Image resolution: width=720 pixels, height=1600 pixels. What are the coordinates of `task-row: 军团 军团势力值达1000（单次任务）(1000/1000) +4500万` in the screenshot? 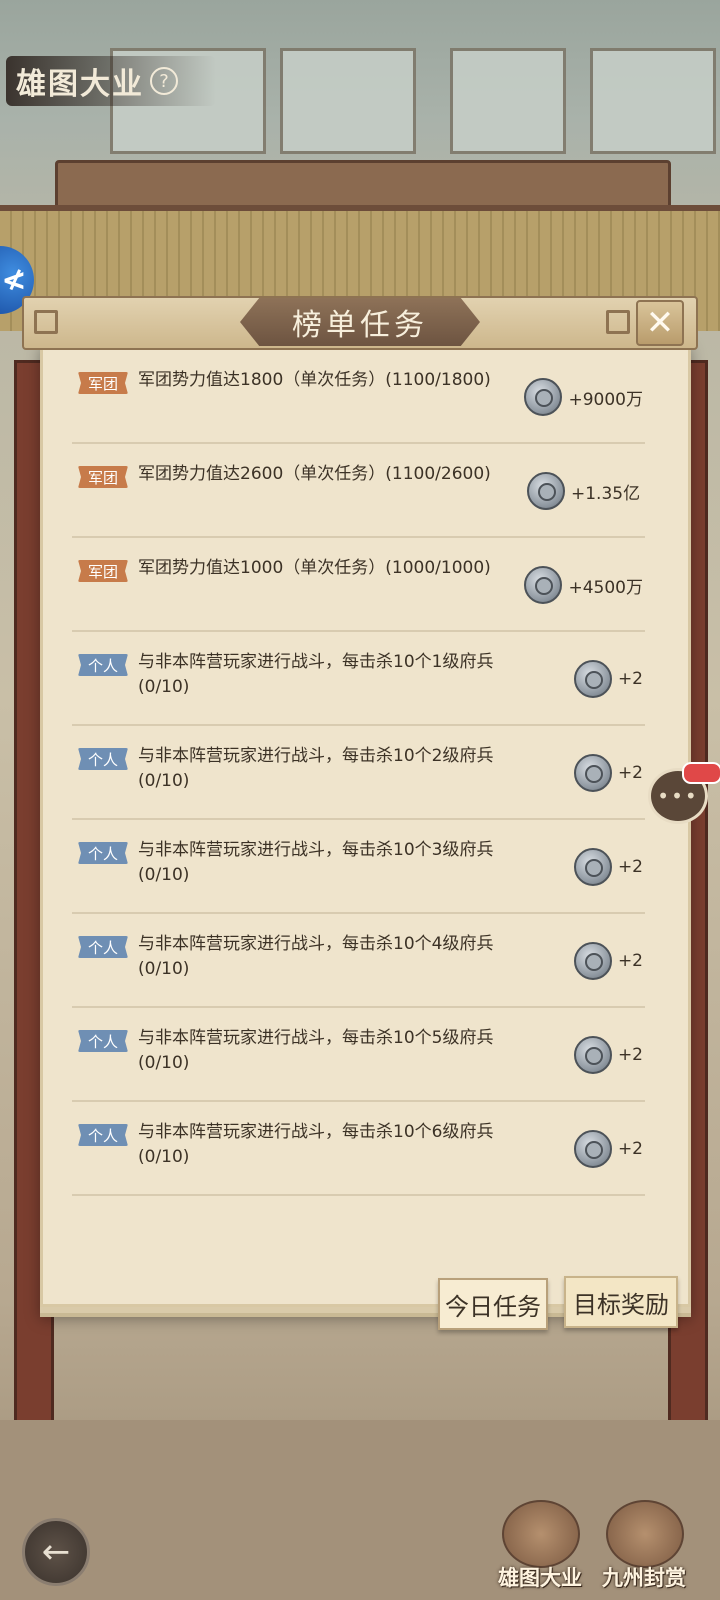 It's located at (358, 585).